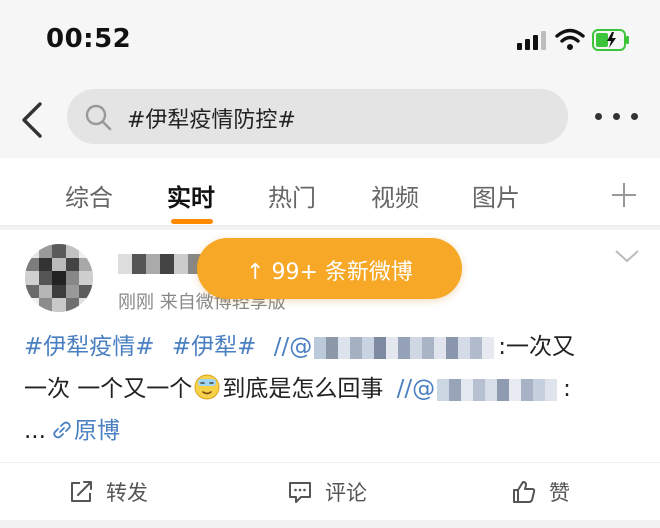 This screenshot has width=660, height=528. What do you see at coordinates (192, 221) in the screenshot?
I see `active-tab-indicator` at bounding box center [192, 221].